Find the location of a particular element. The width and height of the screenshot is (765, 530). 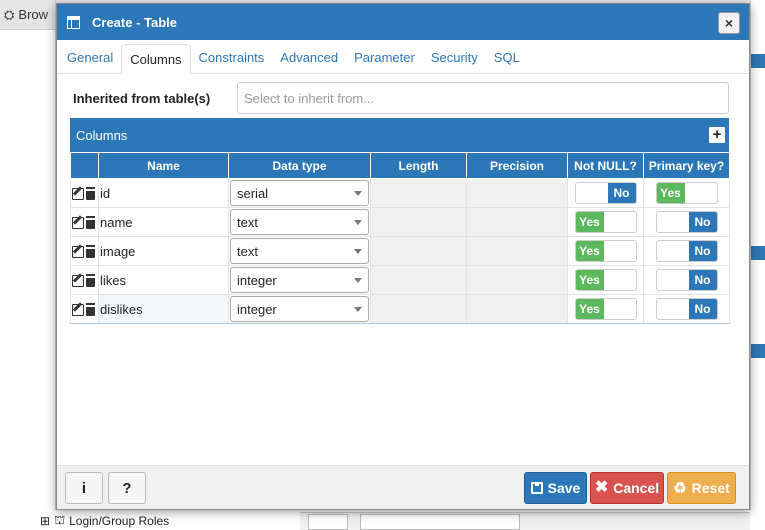

panel-stripe is located at coordinates (758, 61).